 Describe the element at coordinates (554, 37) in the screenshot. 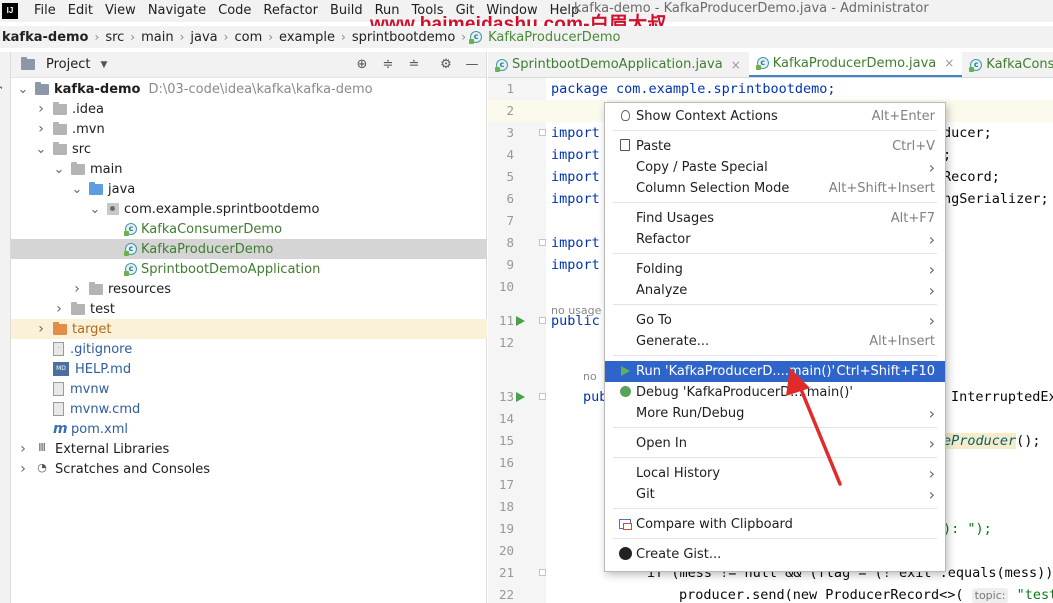

I see `breadcrumb-item-current: KafkaProducerDemo` at that location.